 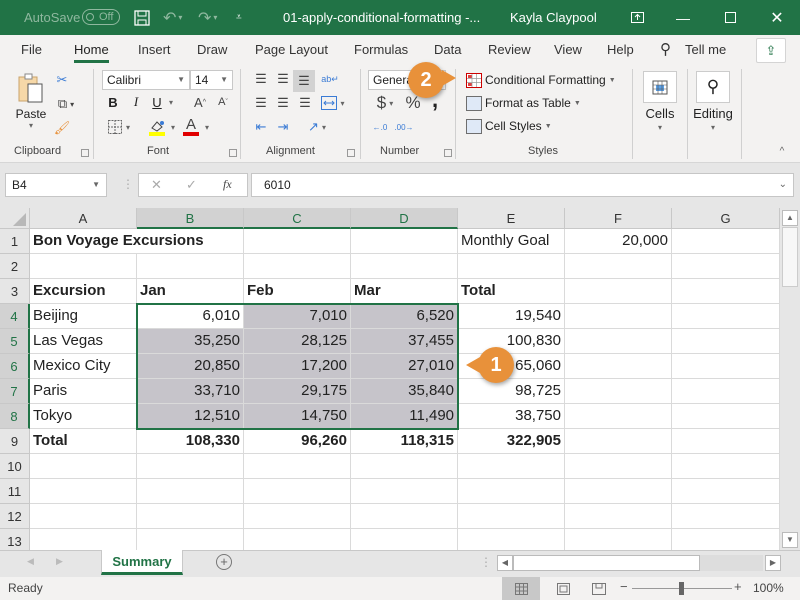 I want to click on enter-icon: ✓, so click(x=191, y=185).